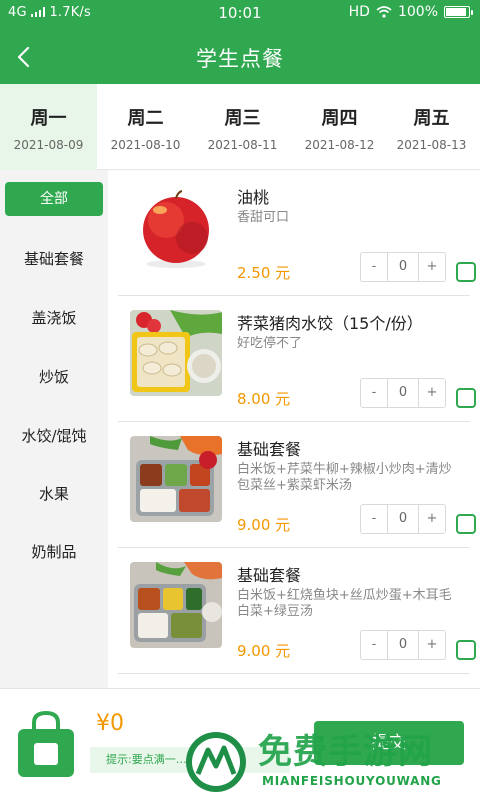 This screenshot has width=480, height=800. I want to click on product-price: 8.00 元, so click(264, 399).